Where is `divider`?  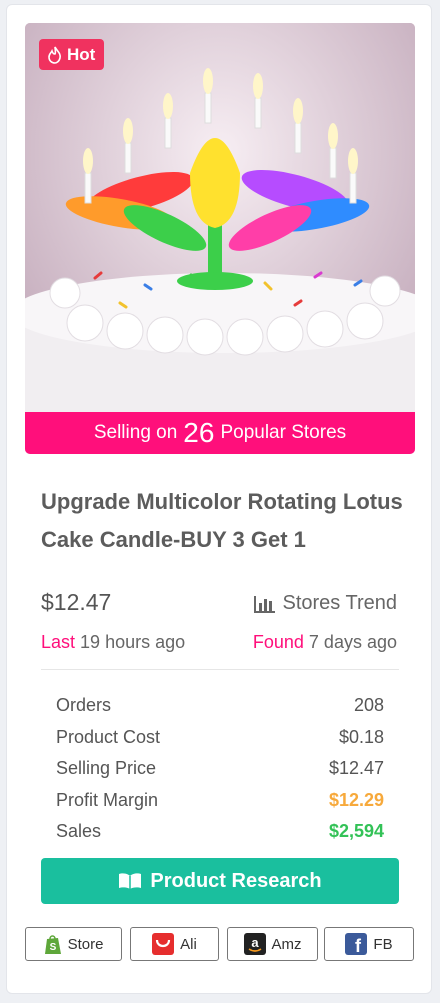
divider is located at coordinates (220, 669).